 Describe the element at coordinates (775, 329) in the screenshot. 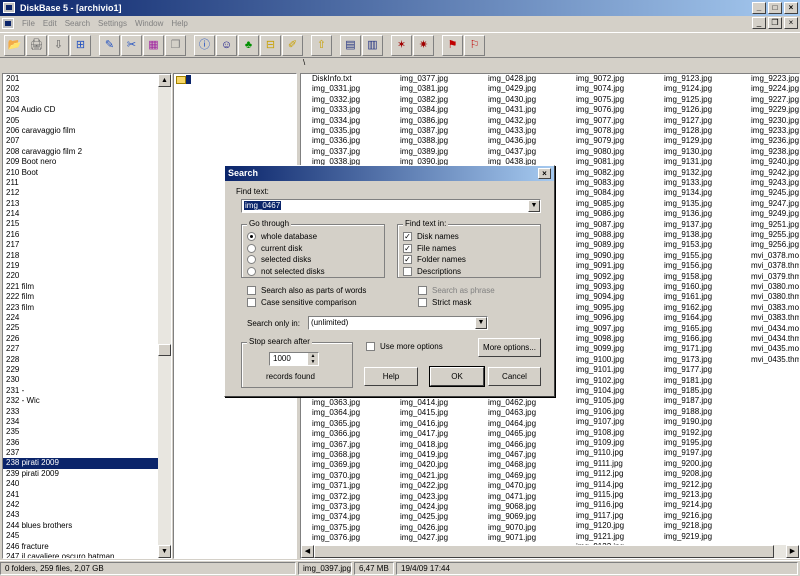

I see `file-row: mvi_0434.mov` at that location.